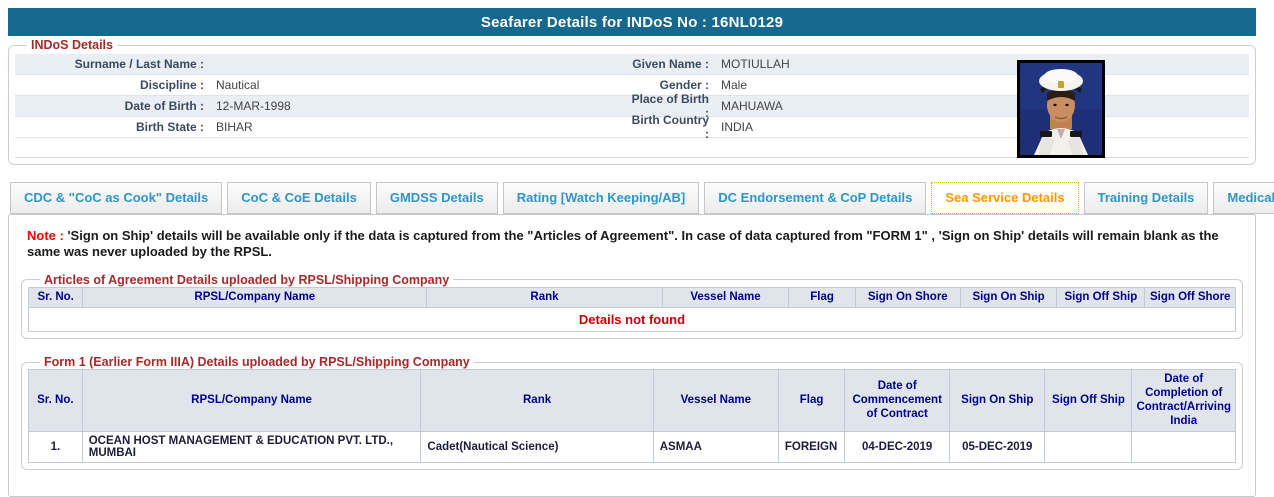 The width and height of the screenshot is (1274, 497). I want to click on gender-value: Male, so click(734, 85).